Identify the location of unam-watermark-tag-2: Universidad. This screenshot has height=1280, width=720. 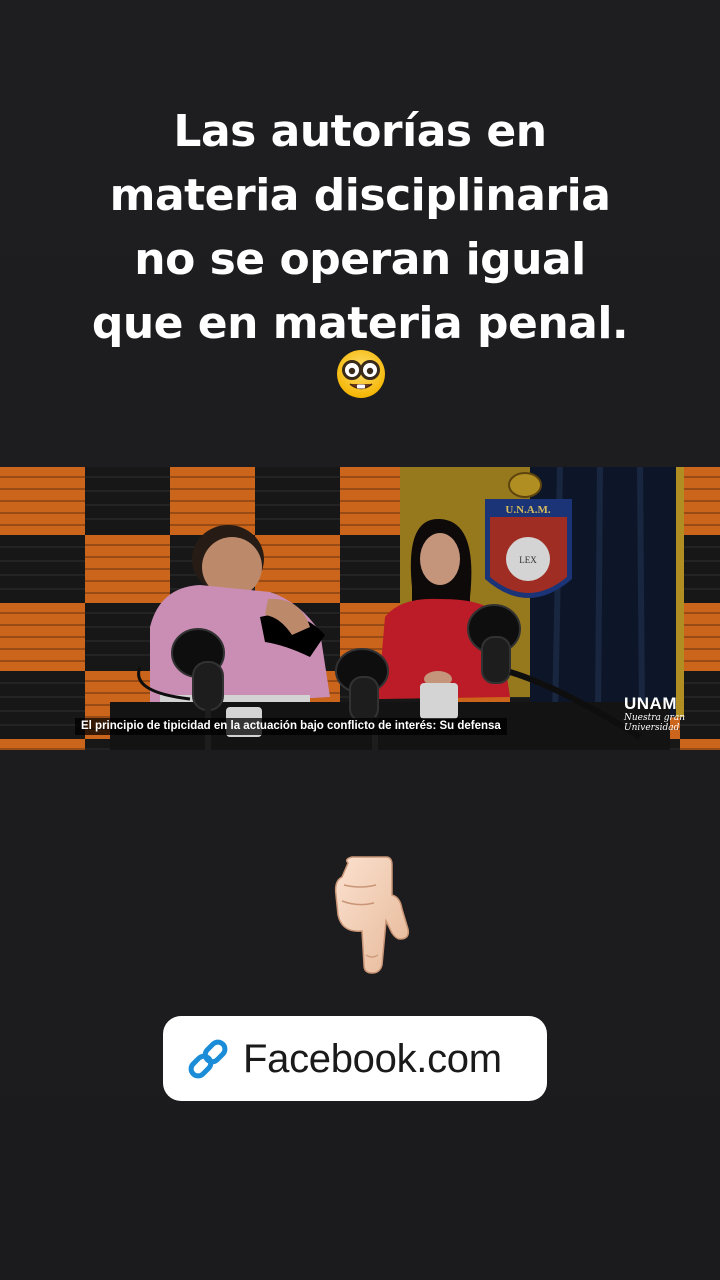
(652, 728).